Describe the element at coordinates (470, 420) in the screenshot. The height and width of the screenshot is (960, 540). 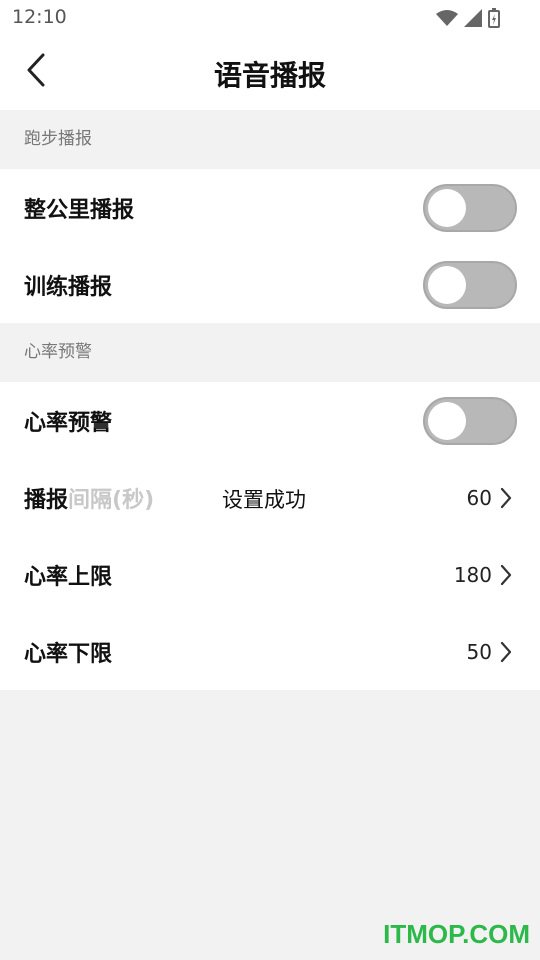
I see `heart-rate-alert-toggle` at that location.